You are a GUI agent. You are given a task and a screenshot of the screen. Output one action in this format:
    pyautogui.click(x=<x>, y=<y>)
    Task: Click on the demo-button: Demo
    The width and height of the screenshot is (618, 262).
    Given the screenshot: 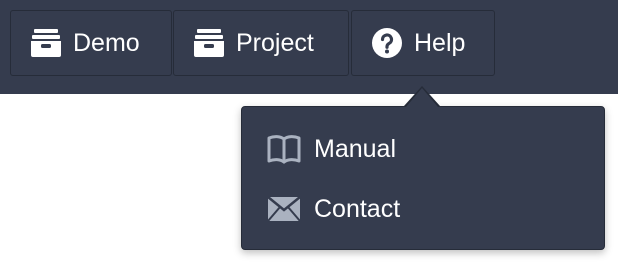 What is the action you would take?
    pyautogui.click(x=91, y=43)
    